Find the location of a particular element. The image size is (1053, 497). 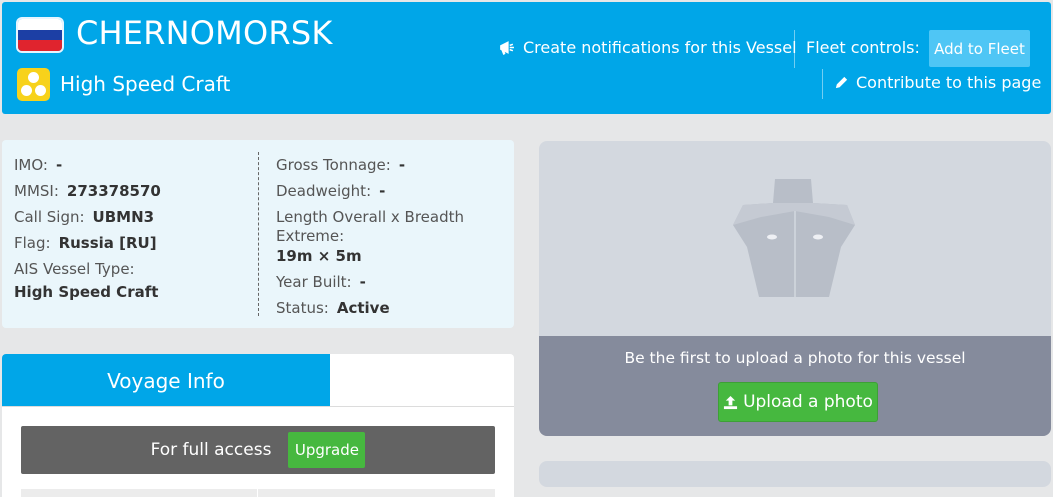

megaphone-icon is located at coordinates (507, 48).